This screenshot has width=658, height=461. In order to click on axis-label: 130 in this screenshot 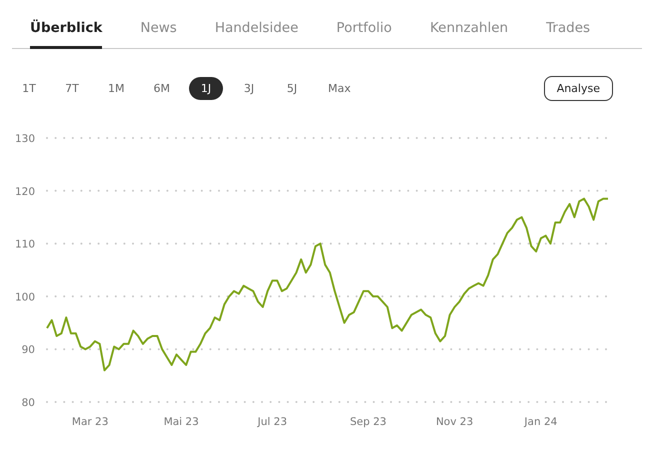, I will do `click(24, 139)`.